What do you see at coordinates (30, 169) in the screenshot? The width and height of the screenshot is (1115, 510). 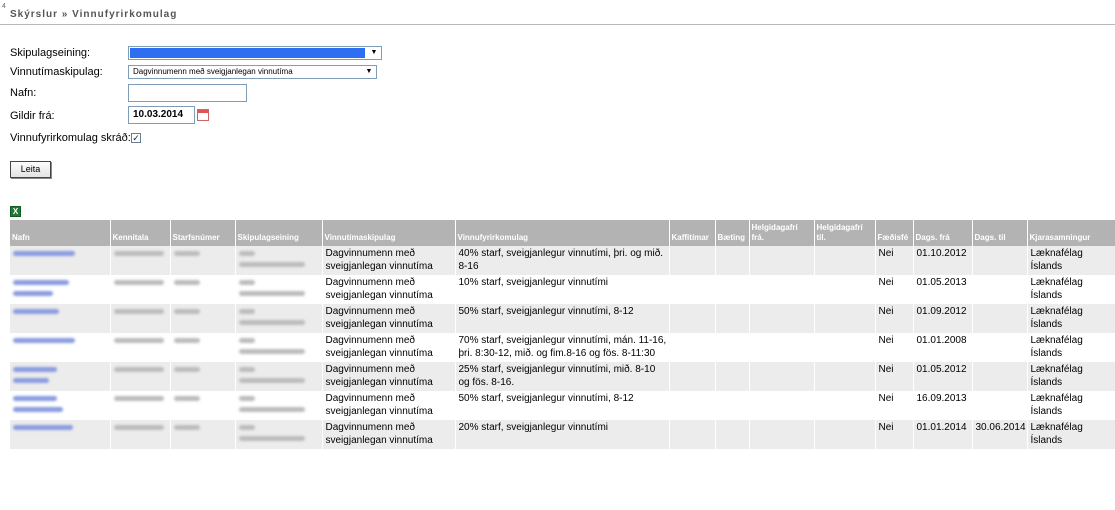 I see `search-button: Leita` at bounding box center [30, 169].